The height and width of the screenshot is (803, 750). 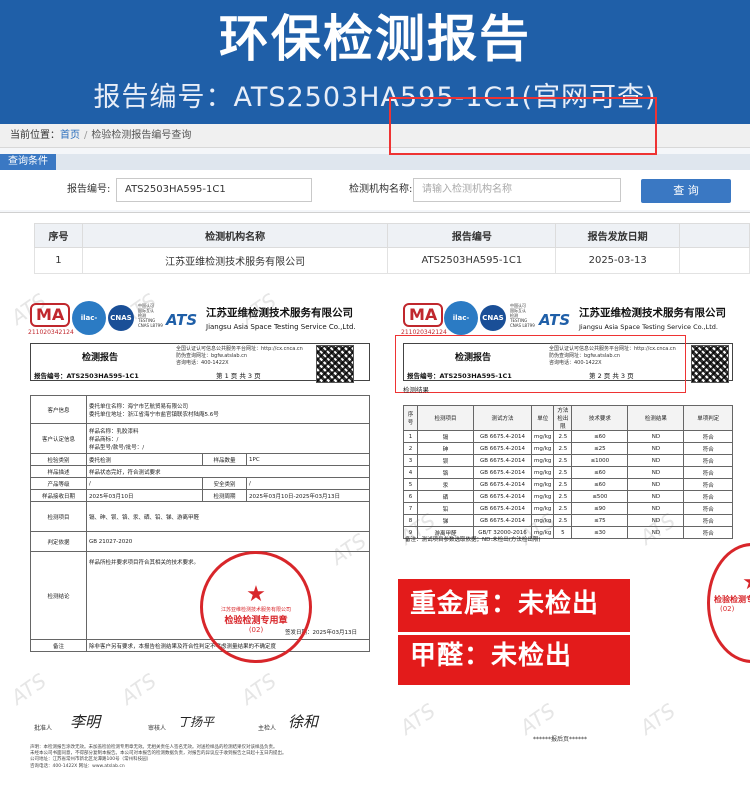 I want to click on result-cell: 4, so click(x=410, y=472).